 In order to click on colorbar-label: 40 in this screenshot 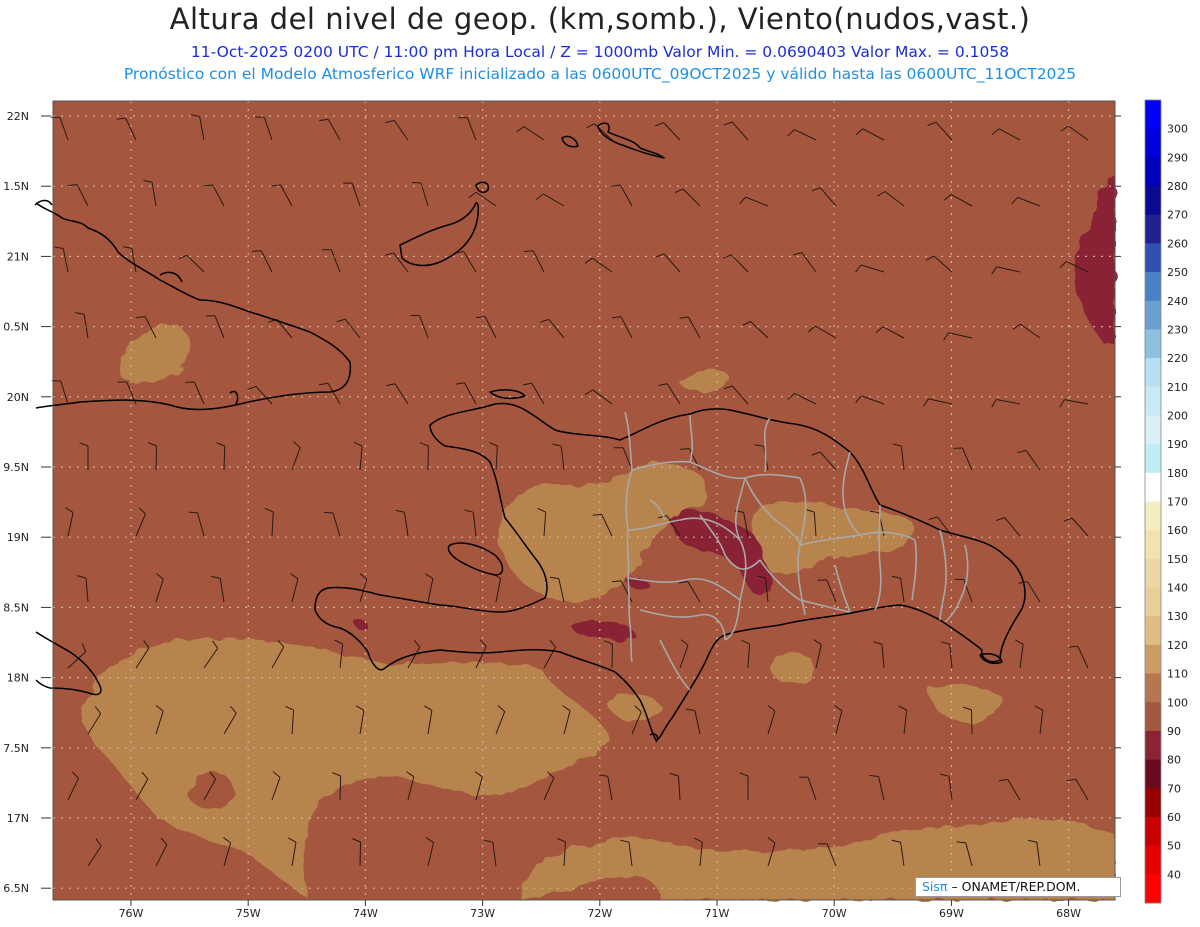, I will do `click(1174, 874)`.